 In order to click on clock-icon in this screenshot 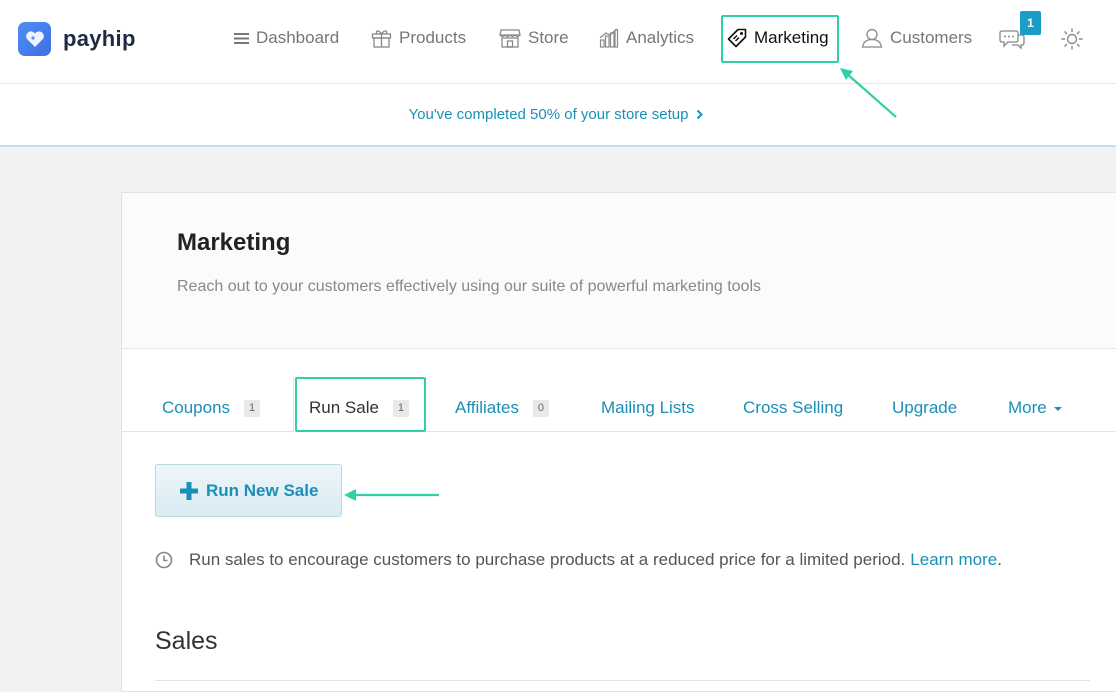, I will do `click(164, 560)`.